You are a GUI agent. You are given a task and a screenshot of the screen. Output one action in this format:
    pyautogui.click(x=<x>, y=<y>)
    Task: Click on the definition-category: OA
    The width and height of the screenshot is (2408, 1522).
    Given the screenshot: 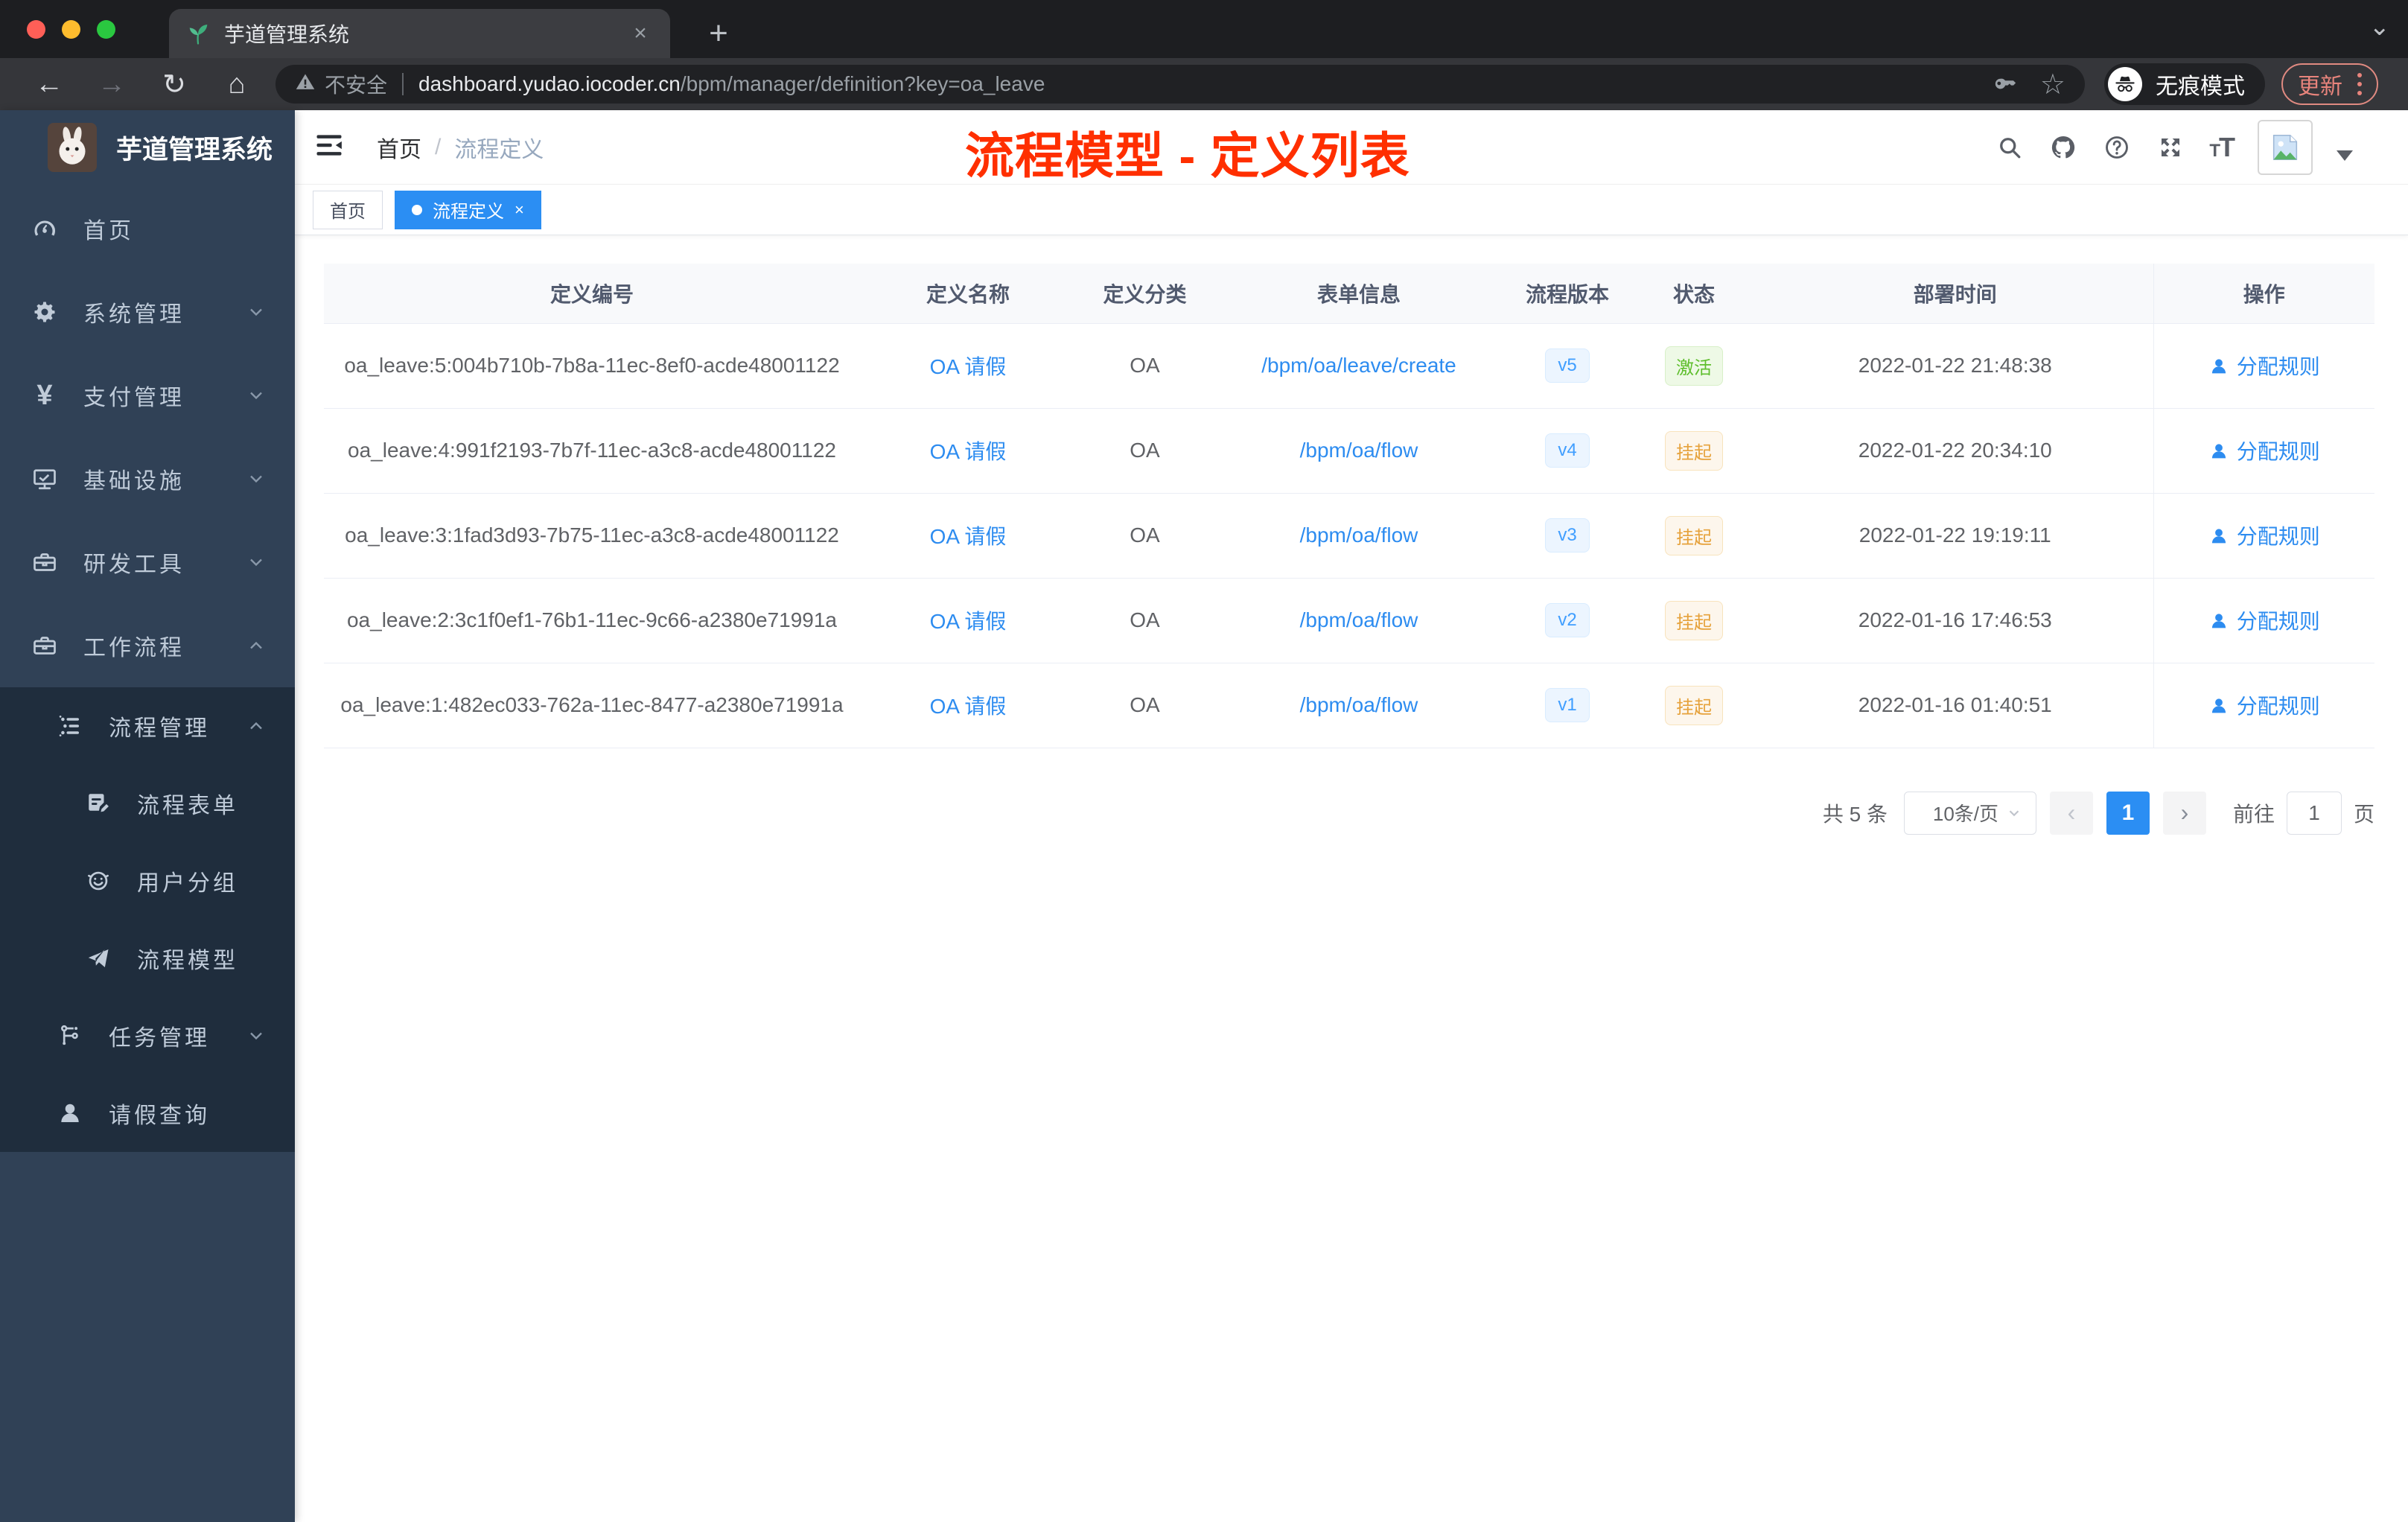 What is the action you would take?
    pyautogui.click(x=1145, y=535)
    